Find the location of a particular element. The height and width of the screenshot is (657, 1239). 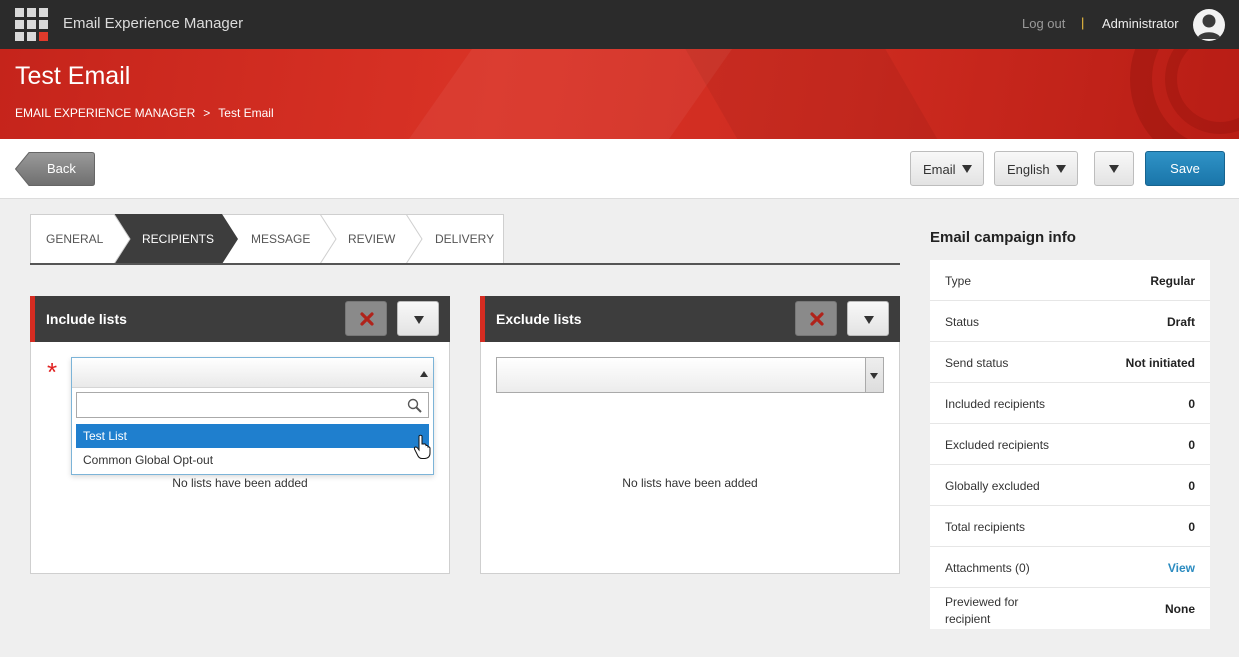

info-key: Type is located at coordinates (958, 281).